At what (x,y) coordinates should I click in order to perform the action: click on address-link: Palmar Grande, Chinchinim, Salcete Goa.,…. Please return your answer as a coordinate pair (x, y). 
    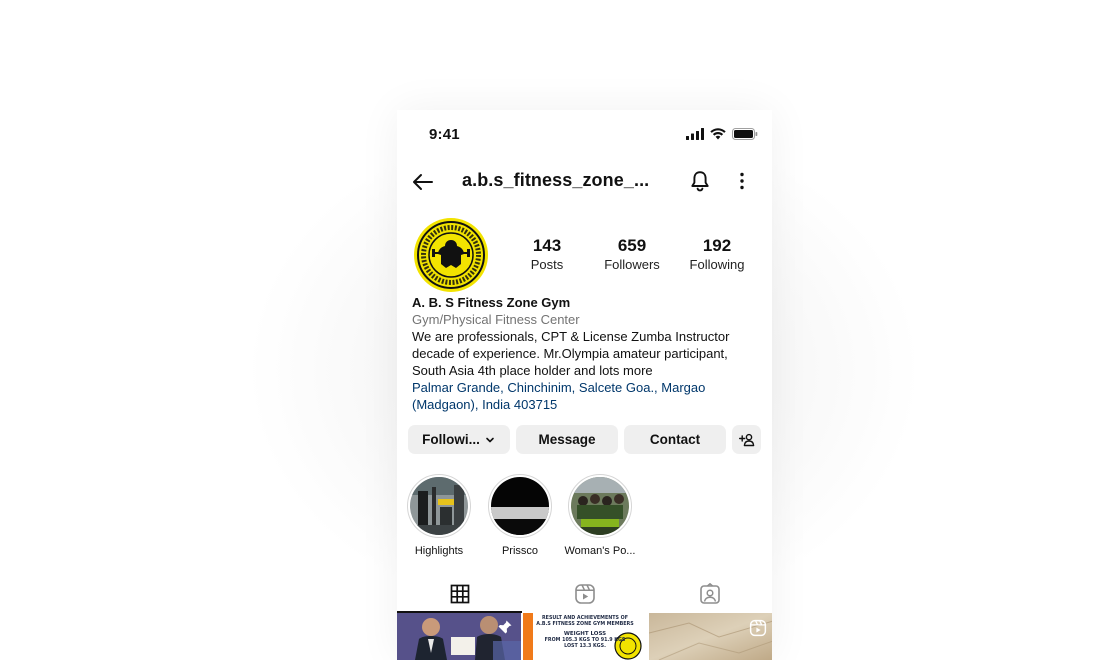
    Looking at the image, I should click on (584, 396).